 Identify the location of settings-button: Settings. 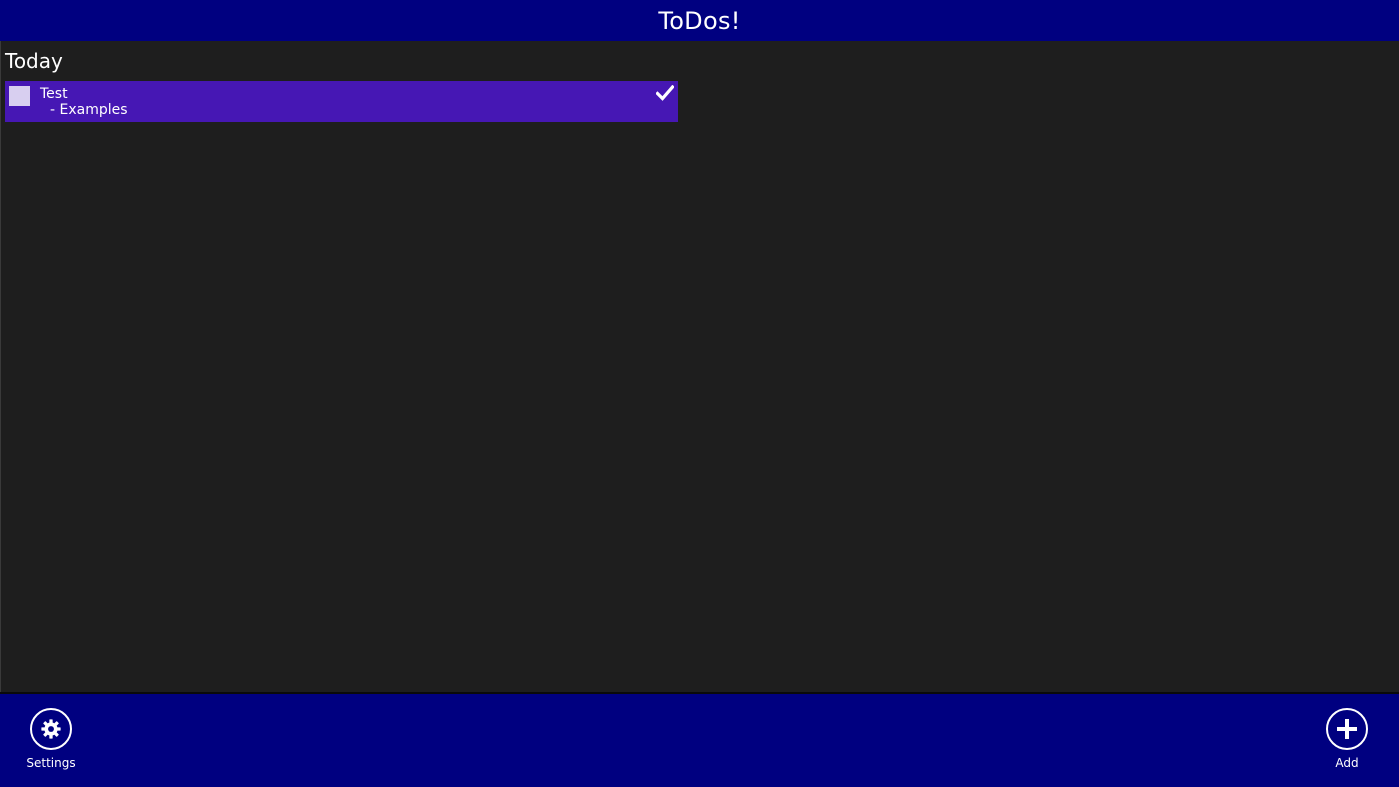
(51, 743).